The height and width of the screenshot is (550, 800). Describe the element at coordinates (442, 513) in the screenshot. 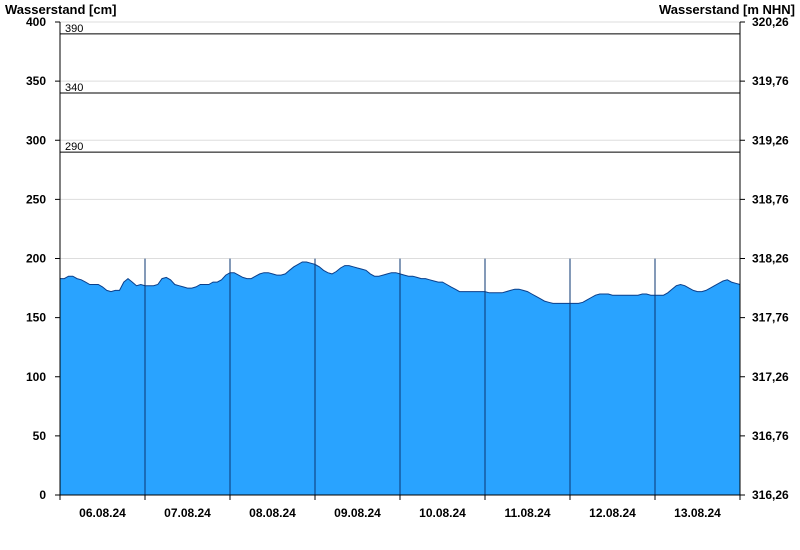

I see `x-tick-label: 10.08.24` at that location.